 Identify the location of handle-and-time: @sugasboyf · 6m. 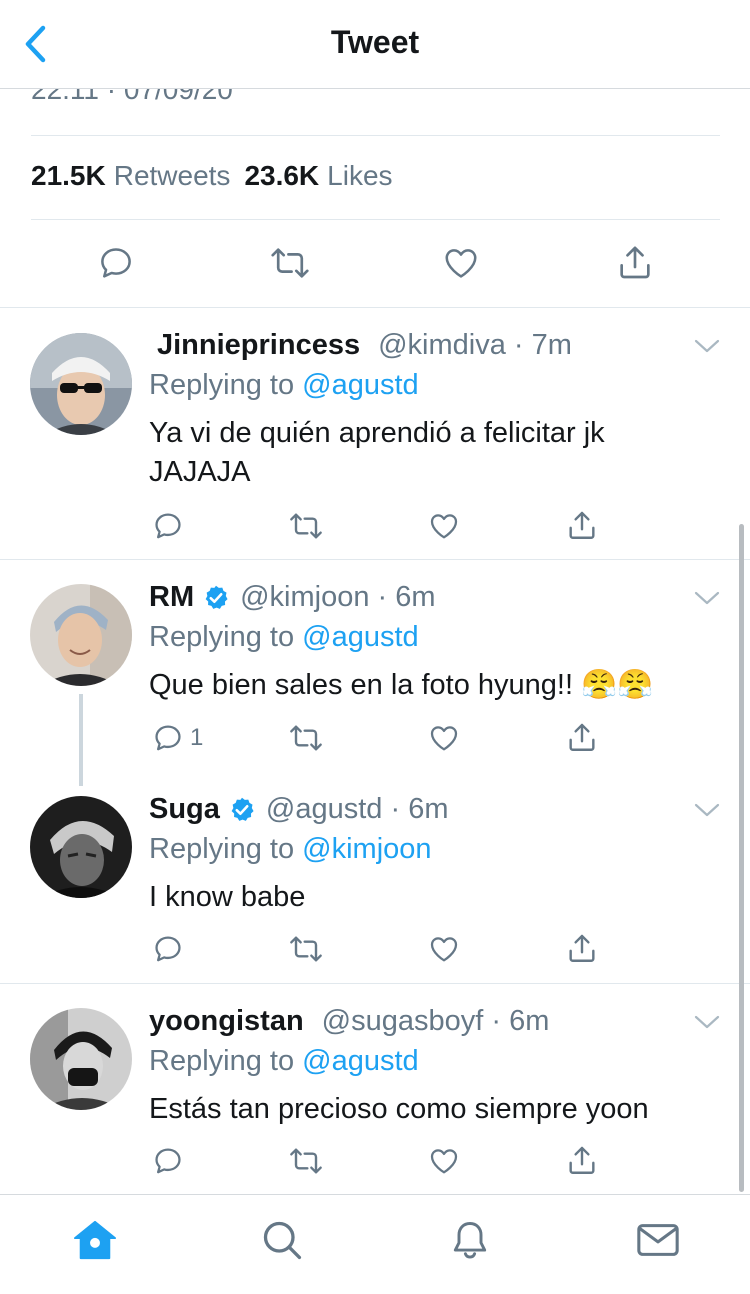
(435, 1021).